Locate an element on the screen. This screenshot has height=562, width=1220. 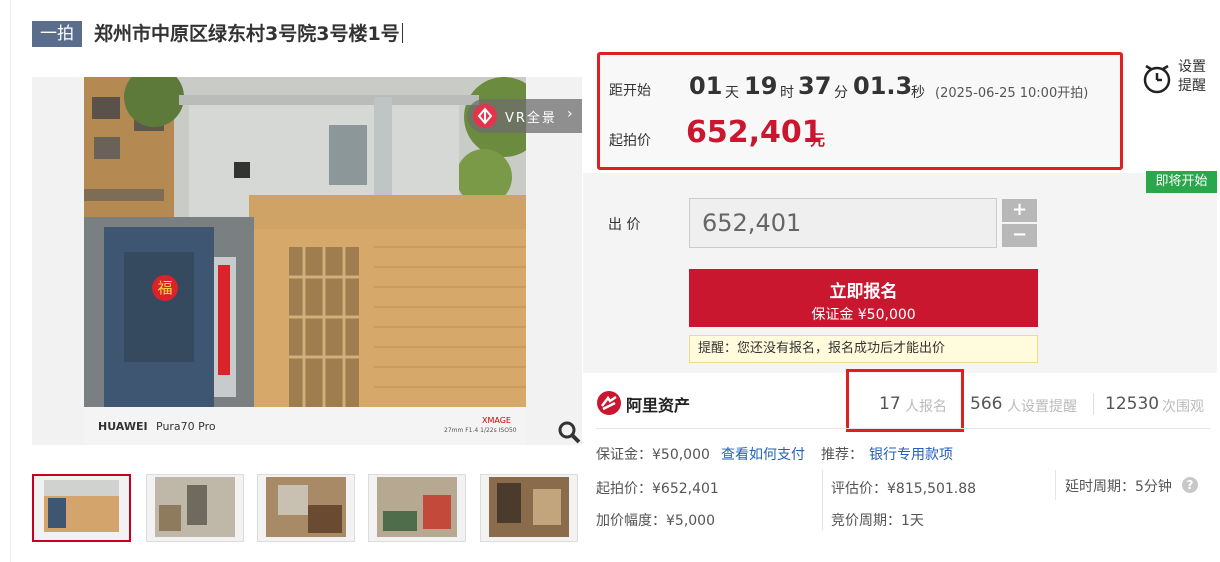
countdown-days: 01 is located at coordinates (706, 86).